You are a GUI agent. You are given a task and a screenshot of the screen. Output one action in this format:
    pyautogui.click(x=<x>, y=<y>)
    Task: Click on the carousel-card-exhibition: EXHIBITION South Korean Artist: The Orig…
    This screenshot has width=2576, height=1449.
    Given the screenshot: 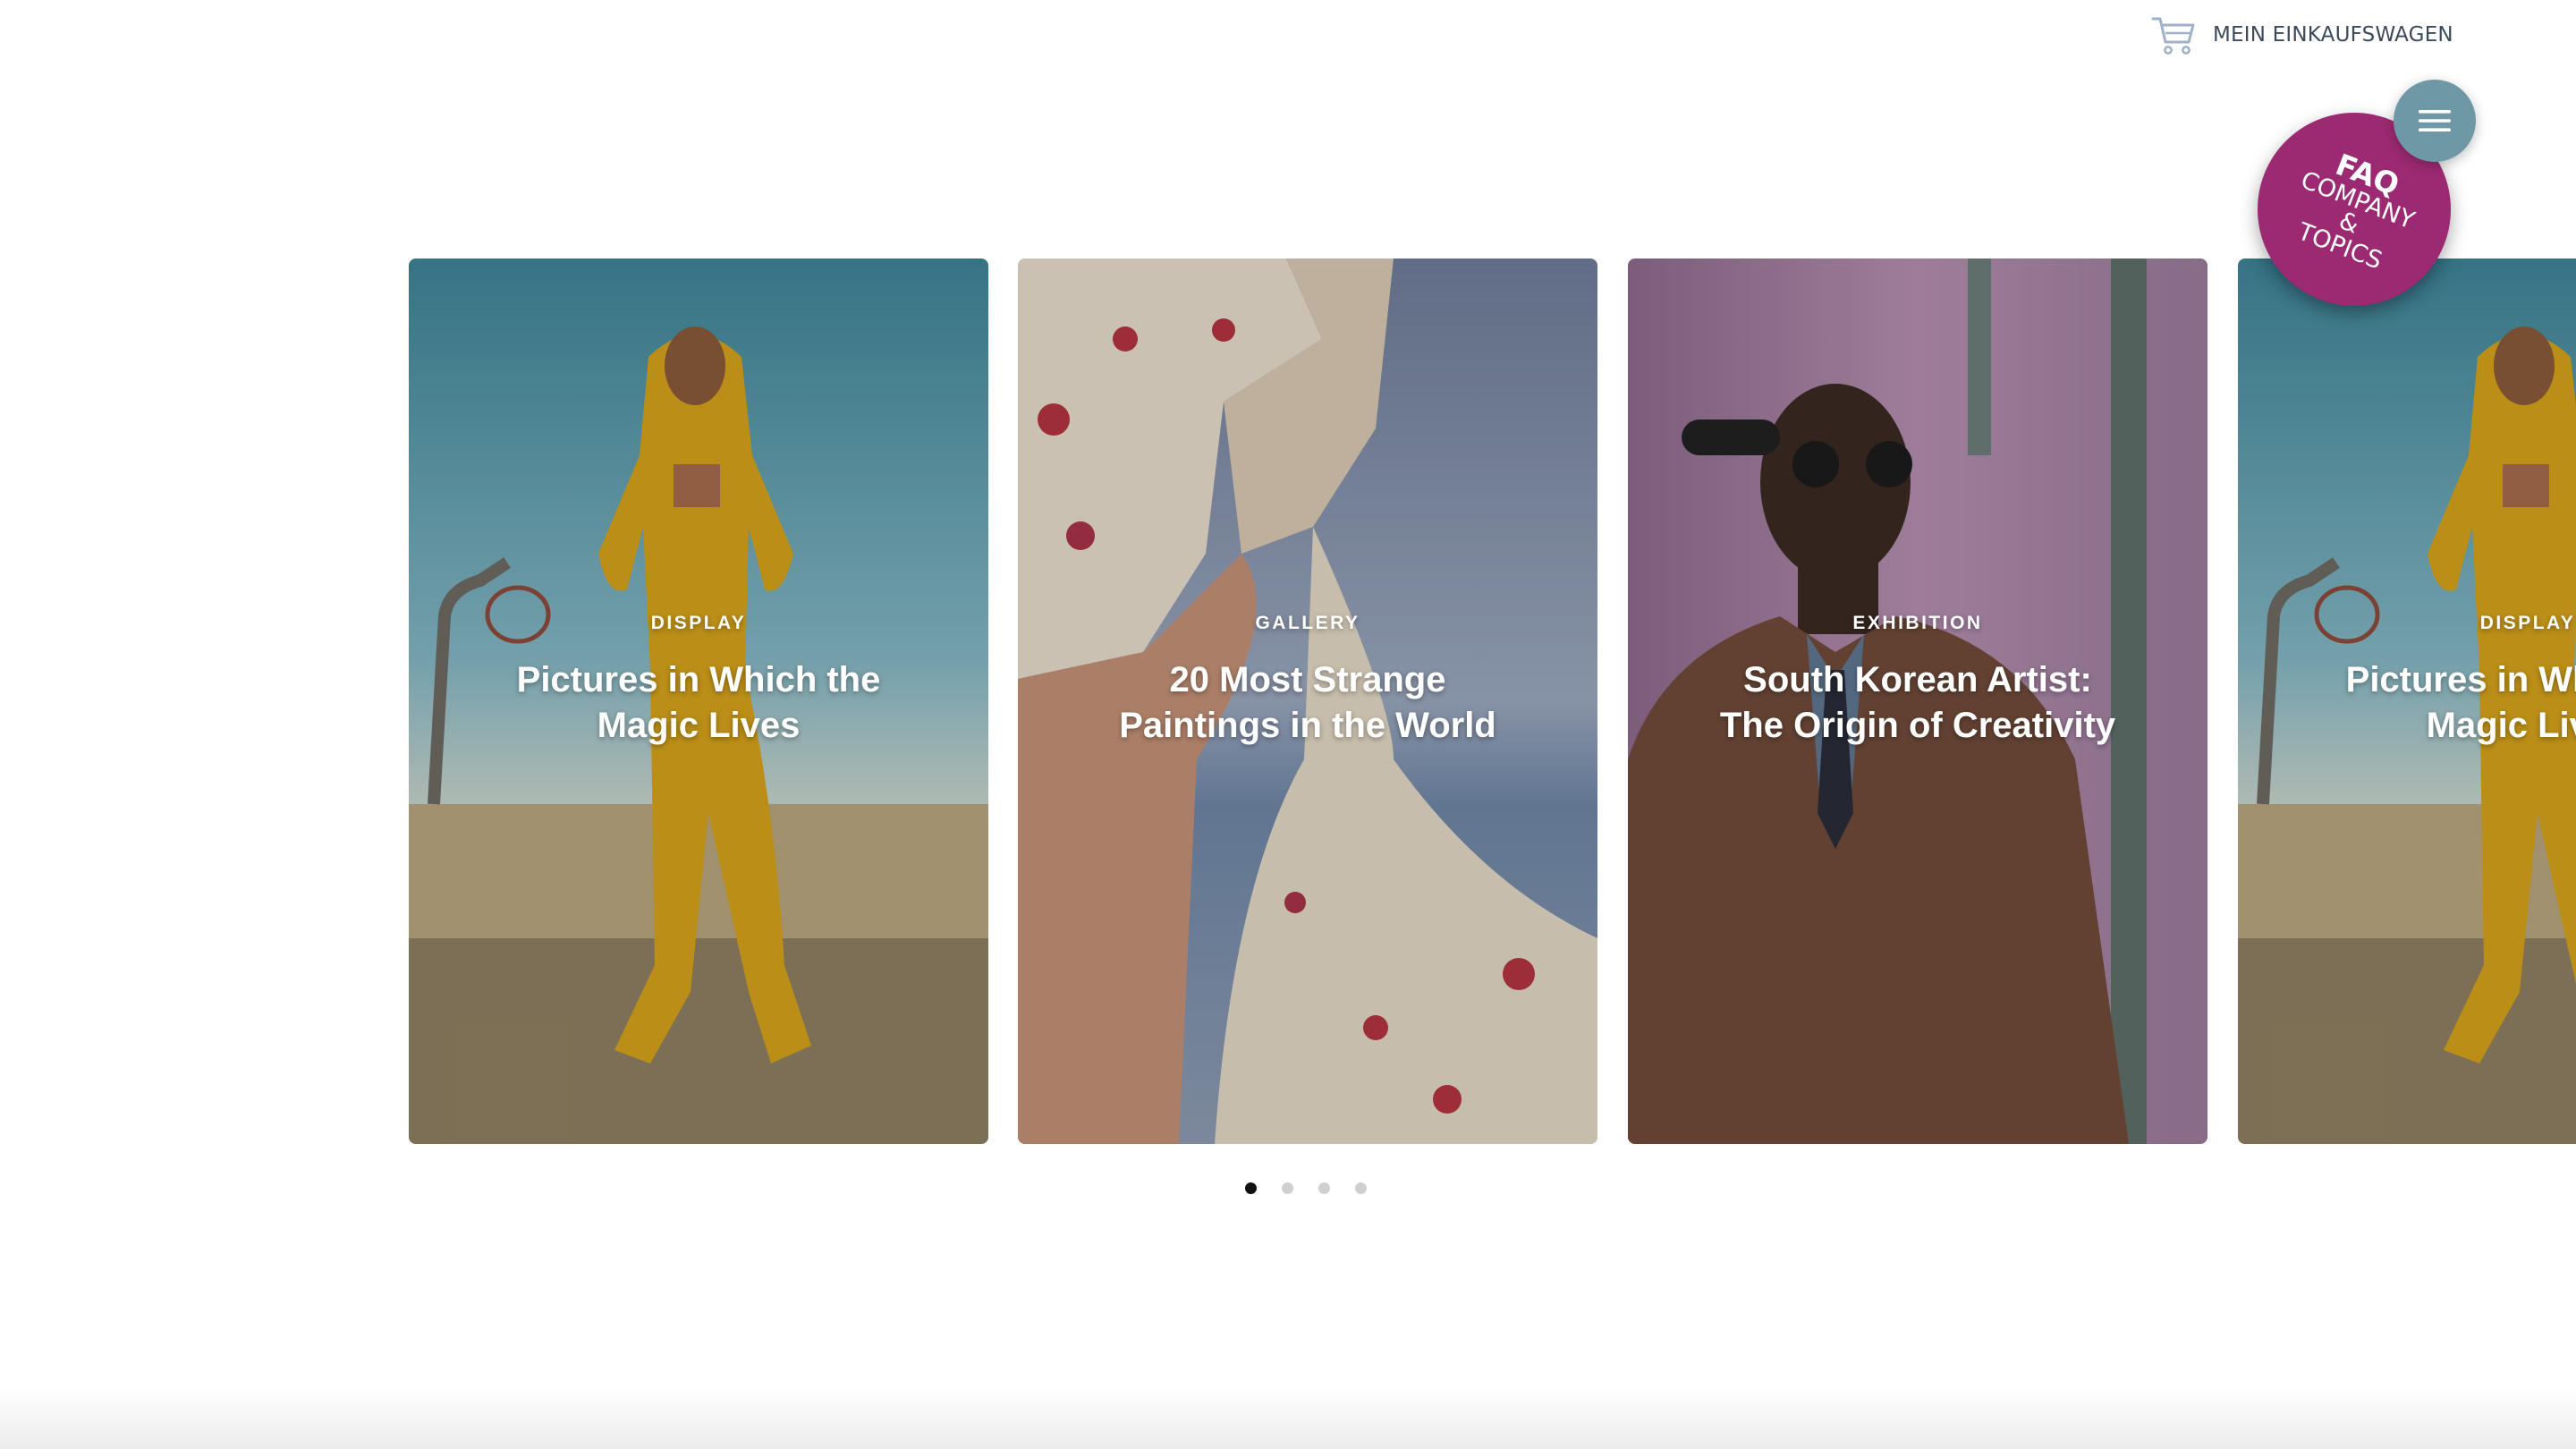 What is the action you would take?
    pyautogui.click(x=1917, y=701)
    